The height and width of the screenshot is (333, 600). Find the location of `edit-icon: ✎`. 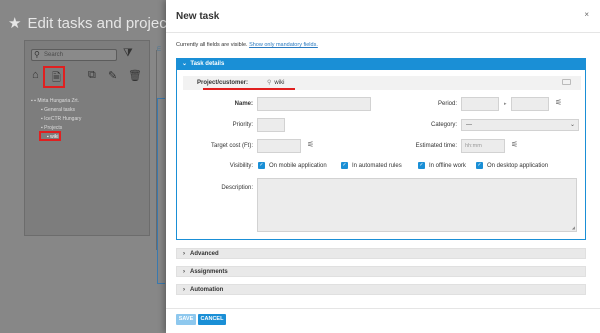

edit-icon: ✎ is located at coordinates (112, 75).